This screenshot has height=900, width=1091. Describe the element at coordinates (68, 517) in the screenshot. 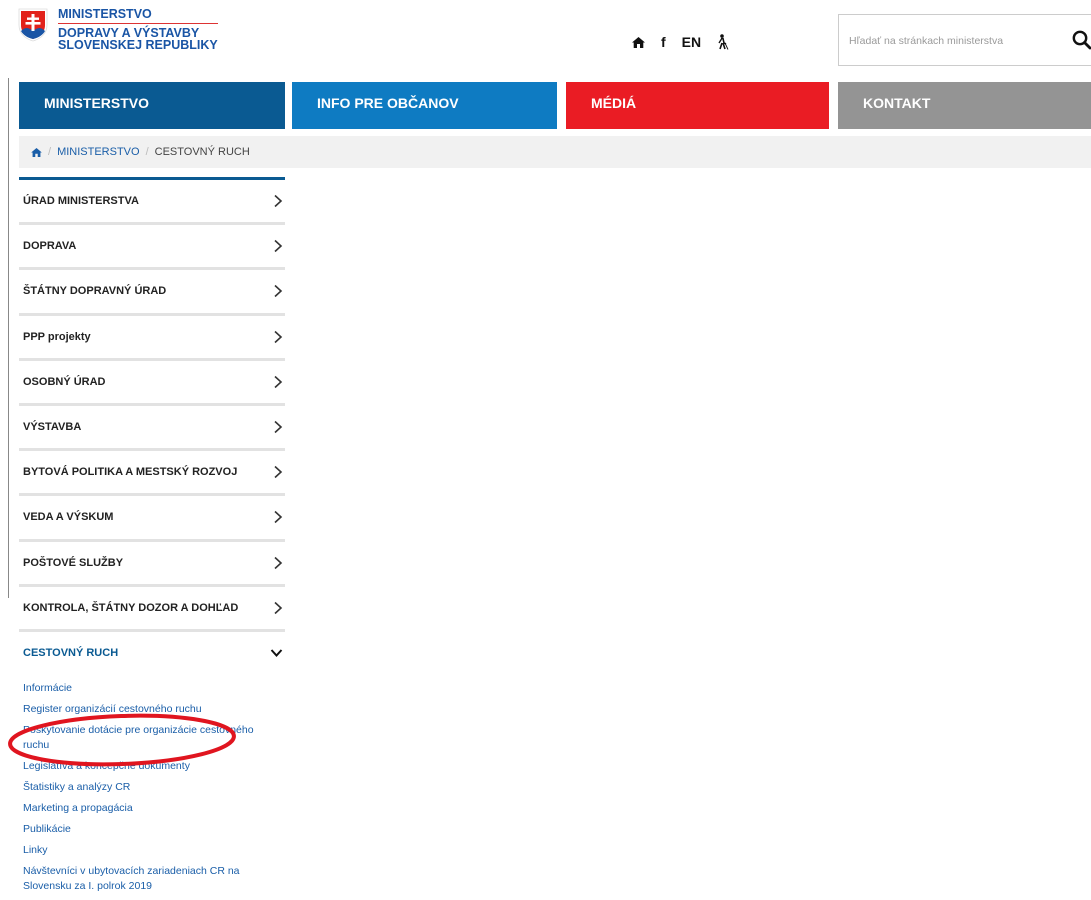

I see `sidebar-item-label: VEDA A VÝSKUM` at that location.